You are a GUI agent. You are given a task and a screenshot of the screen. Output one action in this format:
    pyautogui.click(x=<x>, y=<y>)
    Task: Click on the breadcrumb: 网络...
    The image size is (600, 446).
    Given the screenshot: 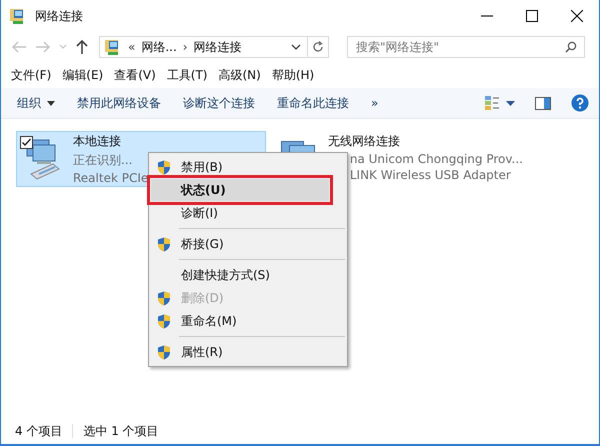 What is the action you would take?
    pyautogui.click(x=159, y=47)
    